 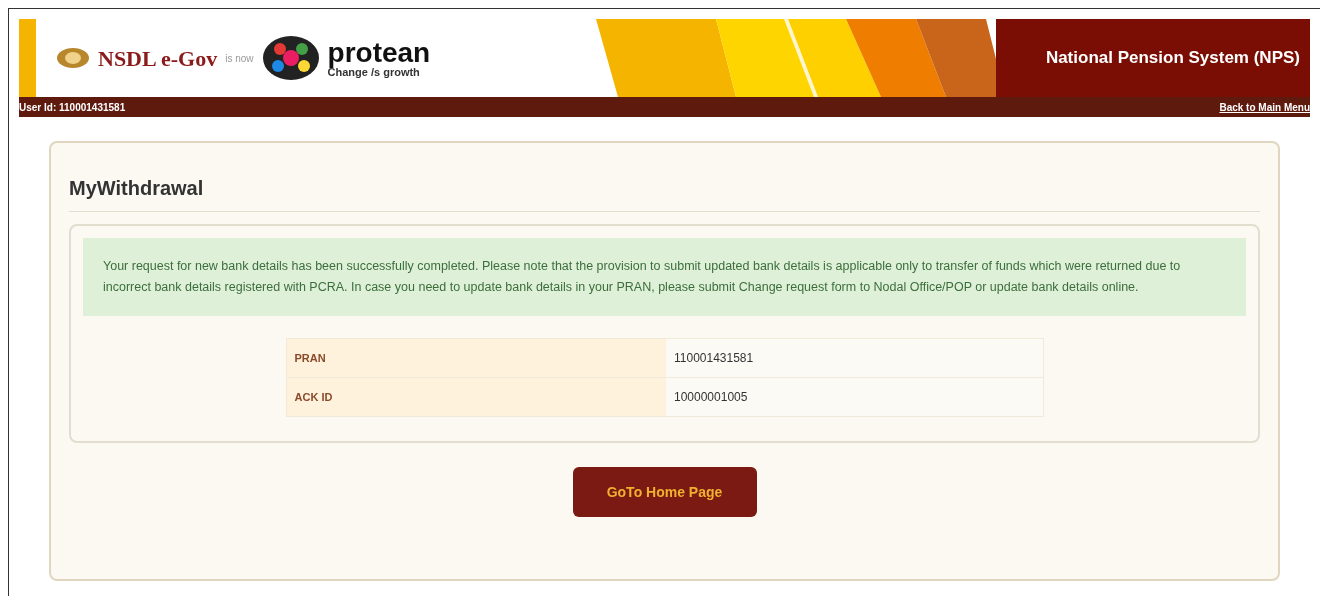 I want to click on user-id-text: User Id: 110001431581, so click(x=72, y=107).